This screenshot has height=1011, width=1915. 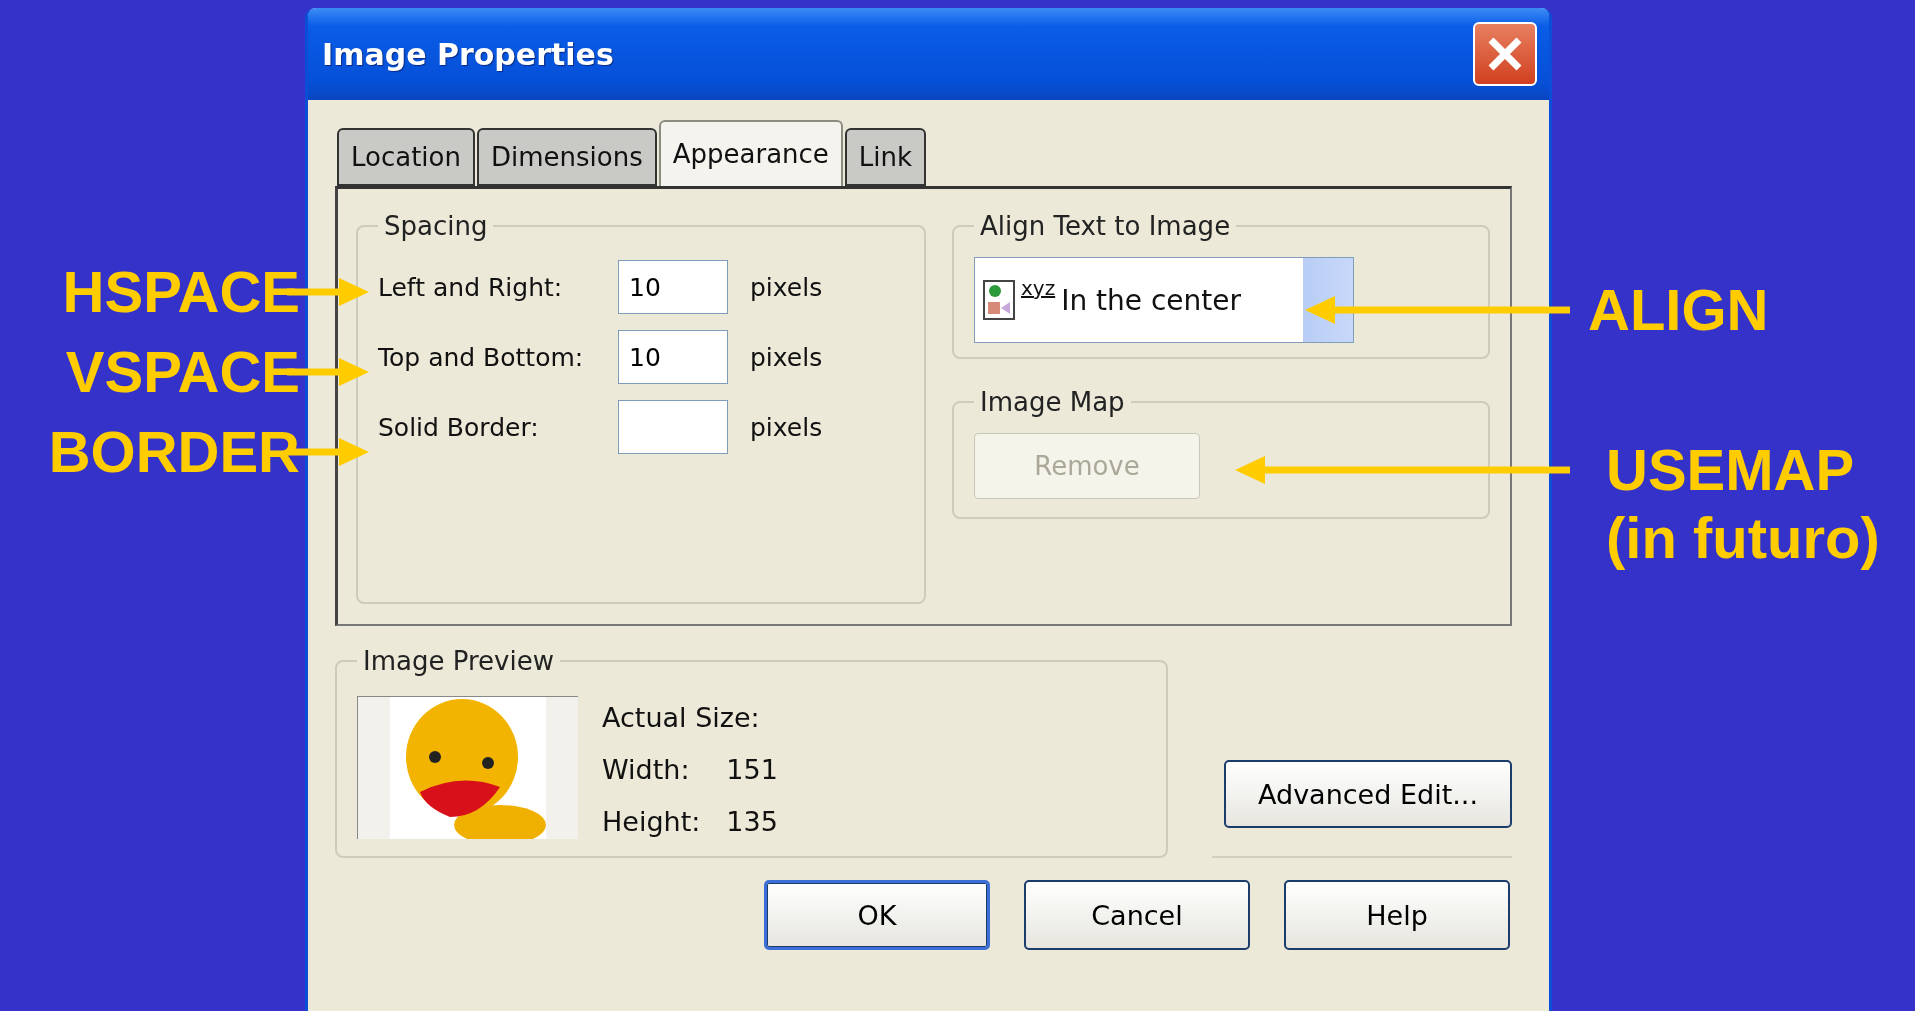 I want to click on tab: Dimensions, so click(x=566, y=157).